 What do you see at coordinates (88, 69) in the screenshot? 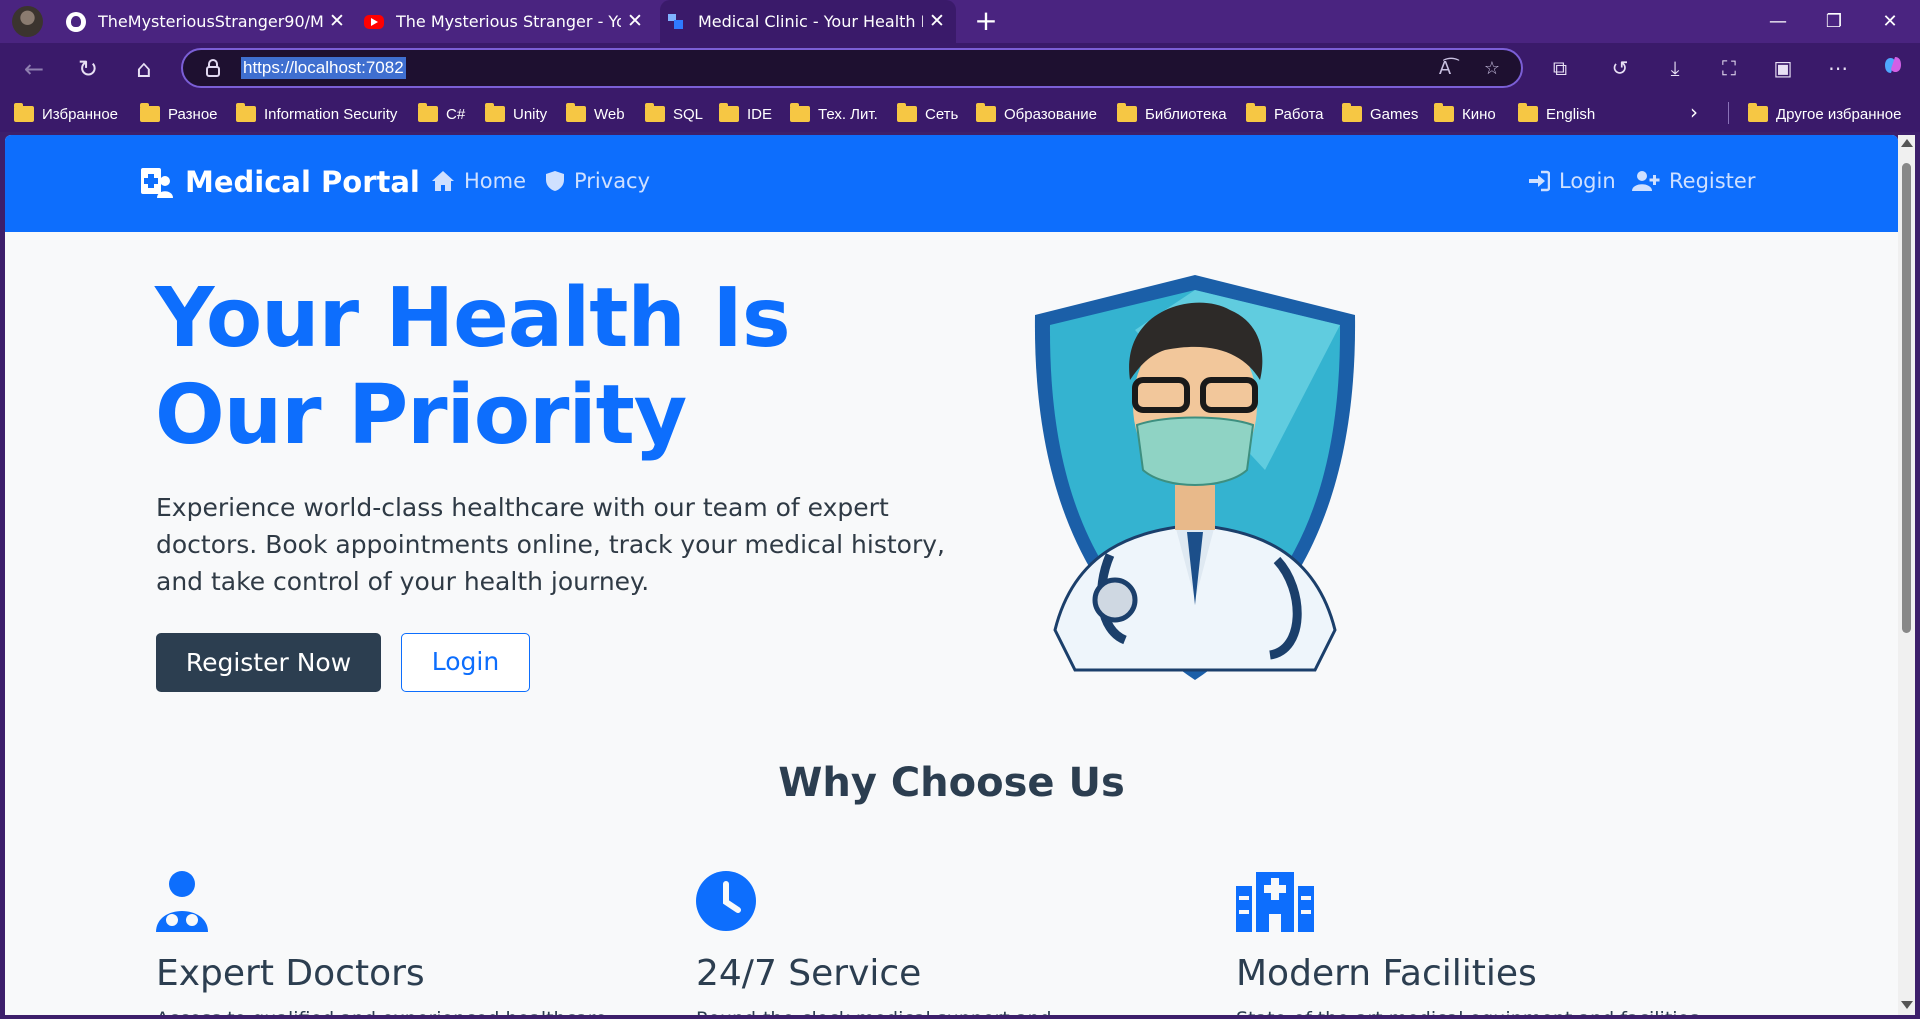
I see `refresh-icon: ↻` at bounding box center [88, 69].